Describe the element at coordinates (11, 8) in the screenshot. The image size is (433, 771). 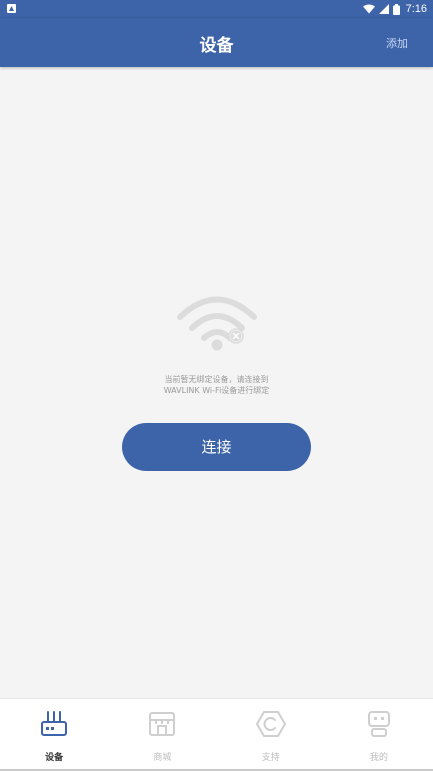
I see `notification-icon` at that location.